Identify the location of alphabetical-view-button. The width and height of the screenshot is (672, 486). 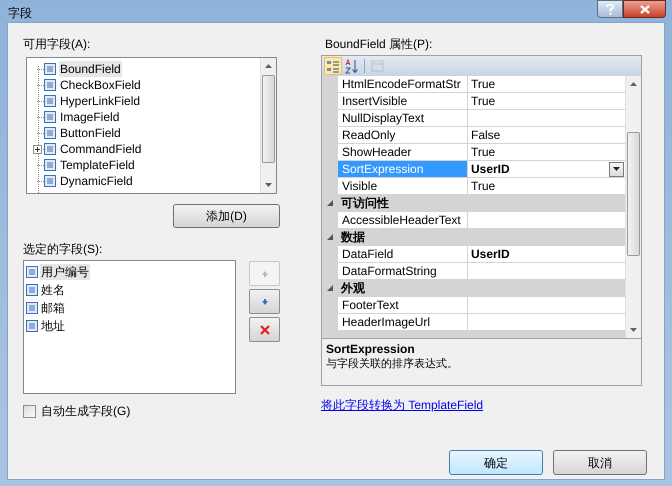
(352, 66).